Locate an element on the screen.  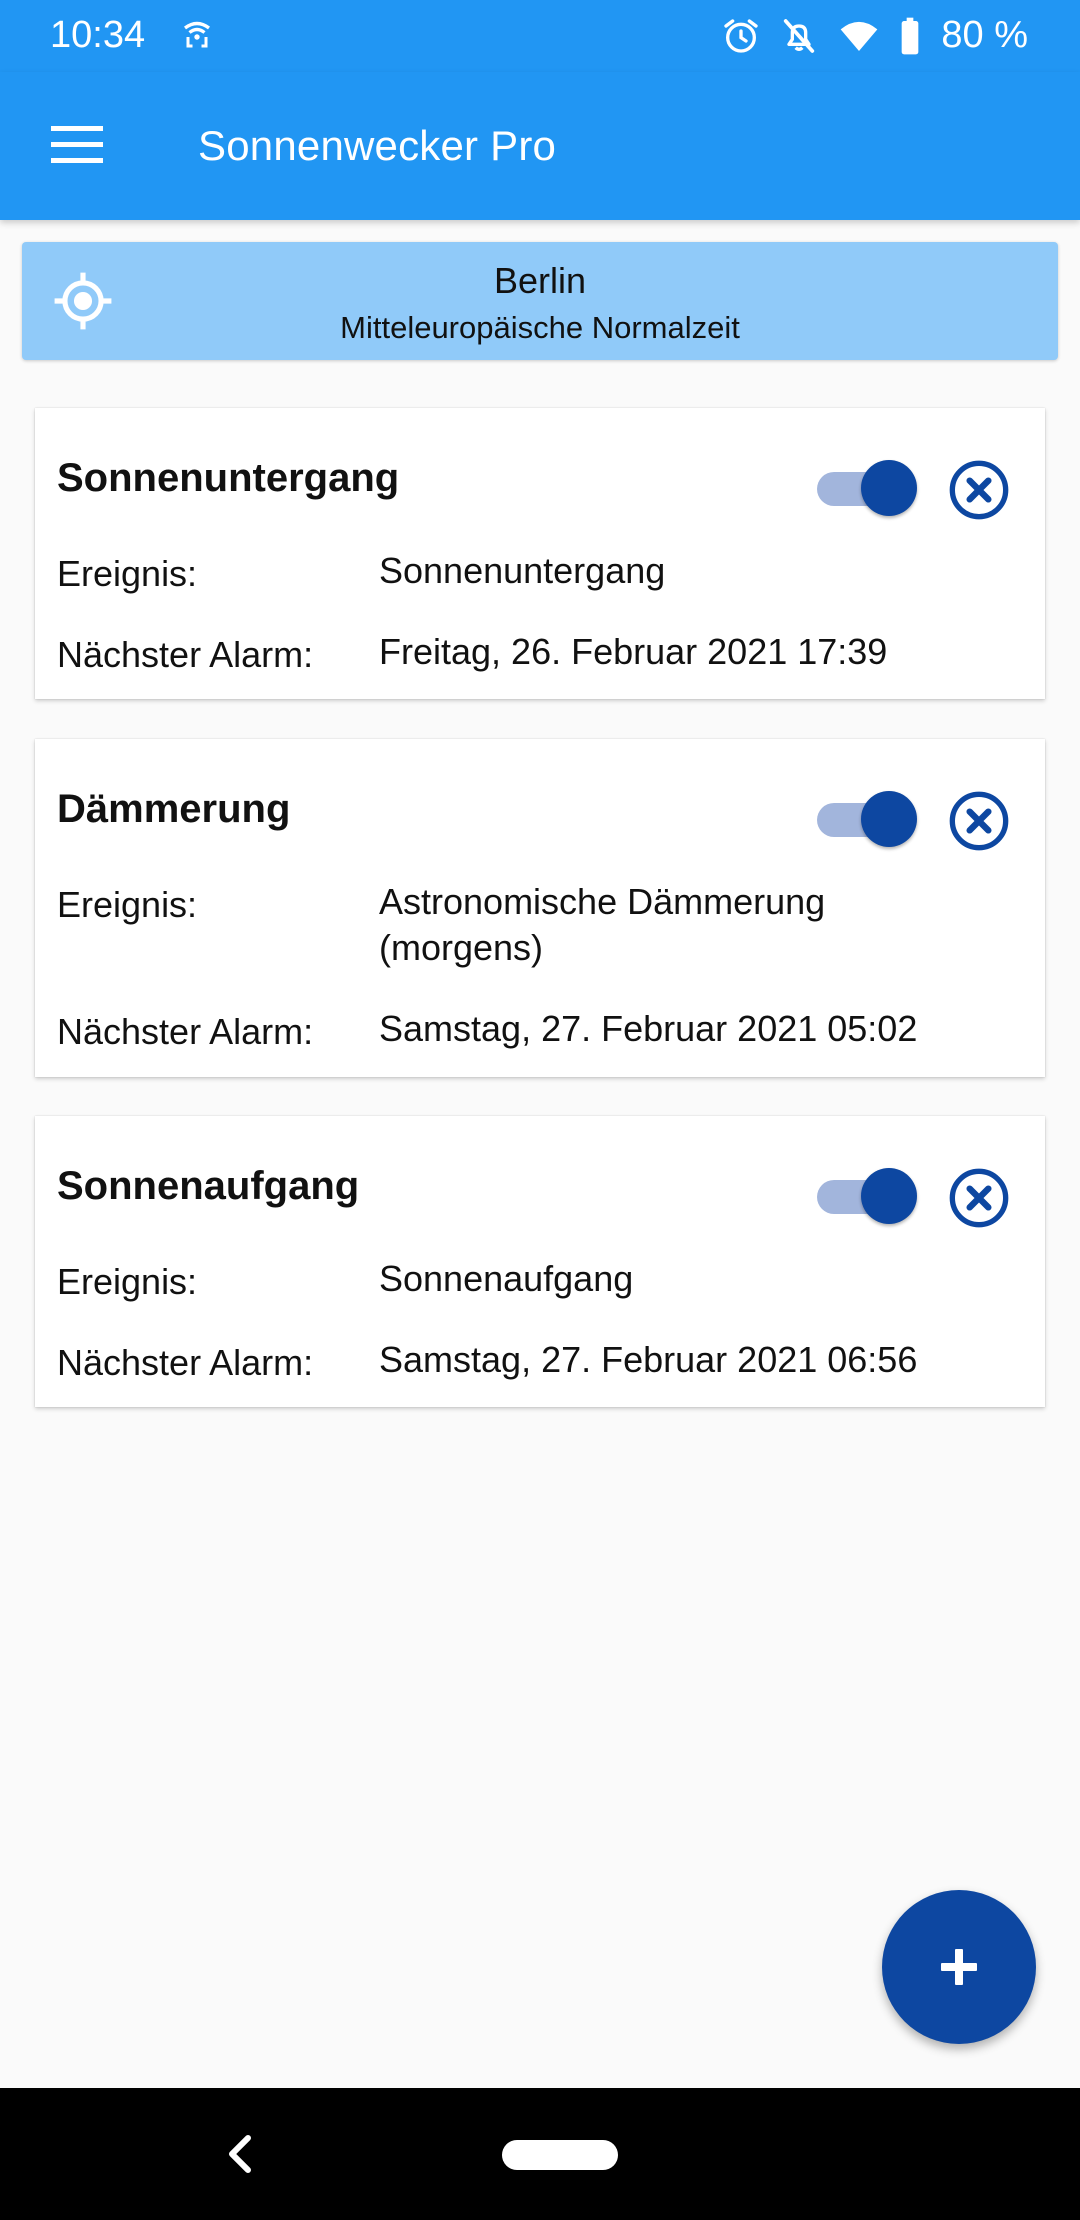
app-title: Sonnenwecker Pro is located at coordinates (377, 145).